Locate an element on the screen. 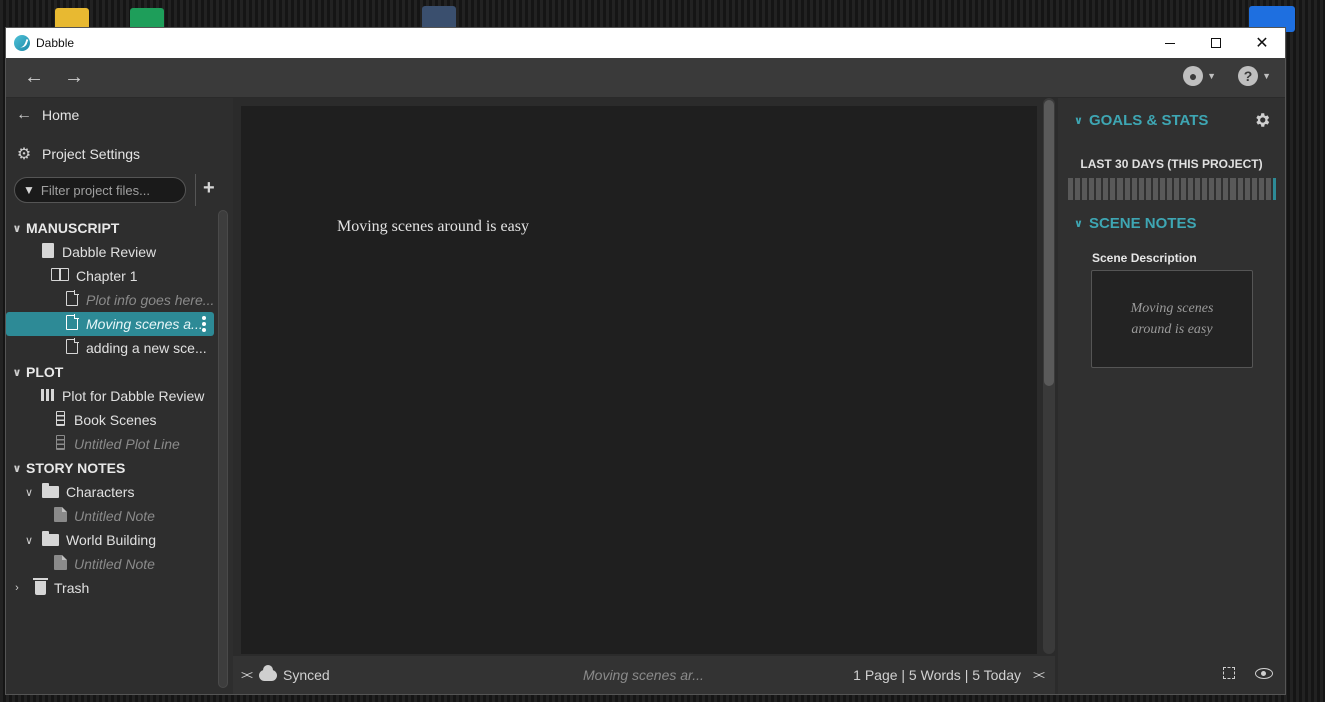 This screenshot has height=702, width=1325. close-button: ✕ is located at coordinates (1262, 43).